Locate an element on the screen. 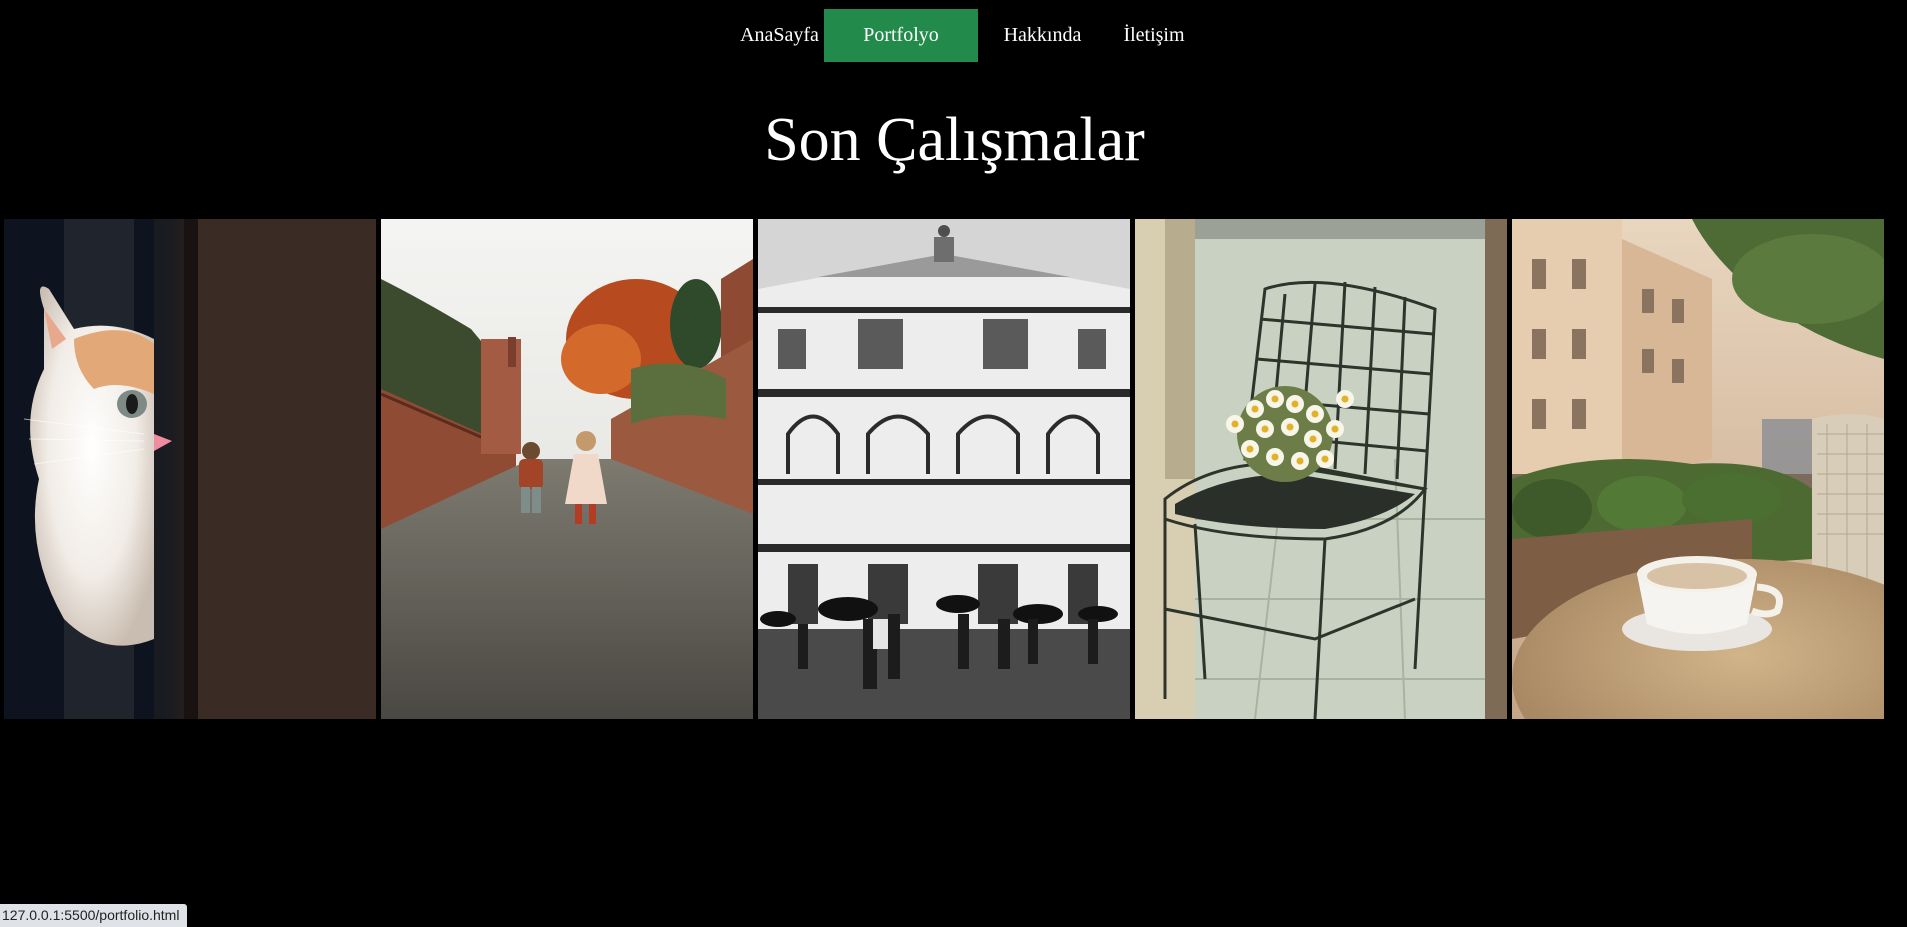 Image resolution: width=1907 pixels, height=927 pixels. main-nav: AnaSayfa Portfolyo Hakkında İletişim is located at coordinates (953, 35).